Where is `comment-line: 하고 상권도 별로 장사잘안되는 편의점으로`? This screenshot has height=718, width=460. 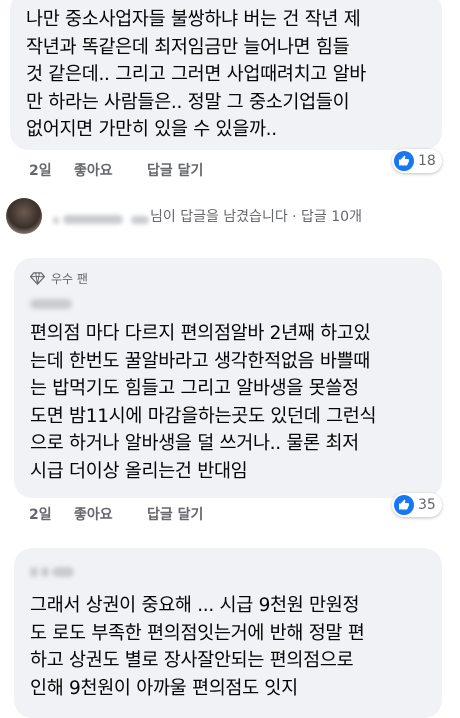 comment-line: 하고 상권도 별로 장사잘안되는 편의점으로 is located at coordinates (192, 660).